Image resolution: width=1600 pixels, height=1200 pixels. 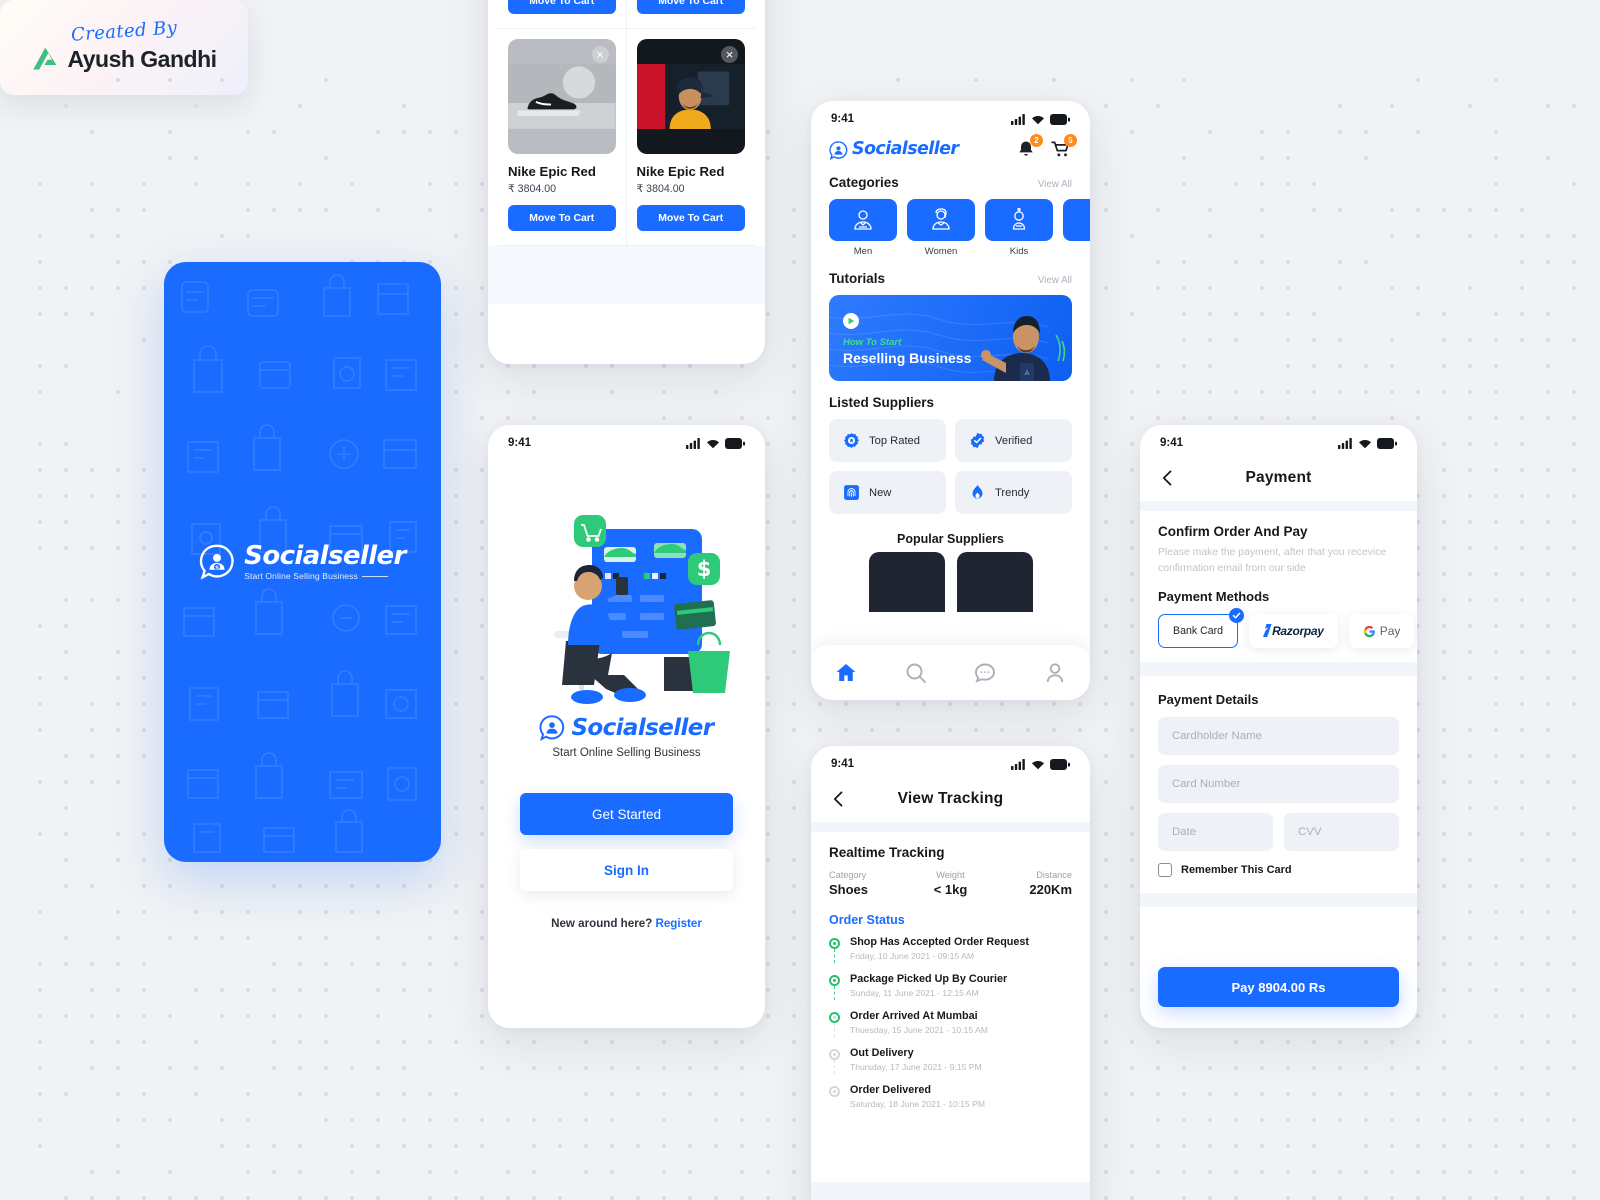 I want to click on tab-search, so click(x=916, y=673).